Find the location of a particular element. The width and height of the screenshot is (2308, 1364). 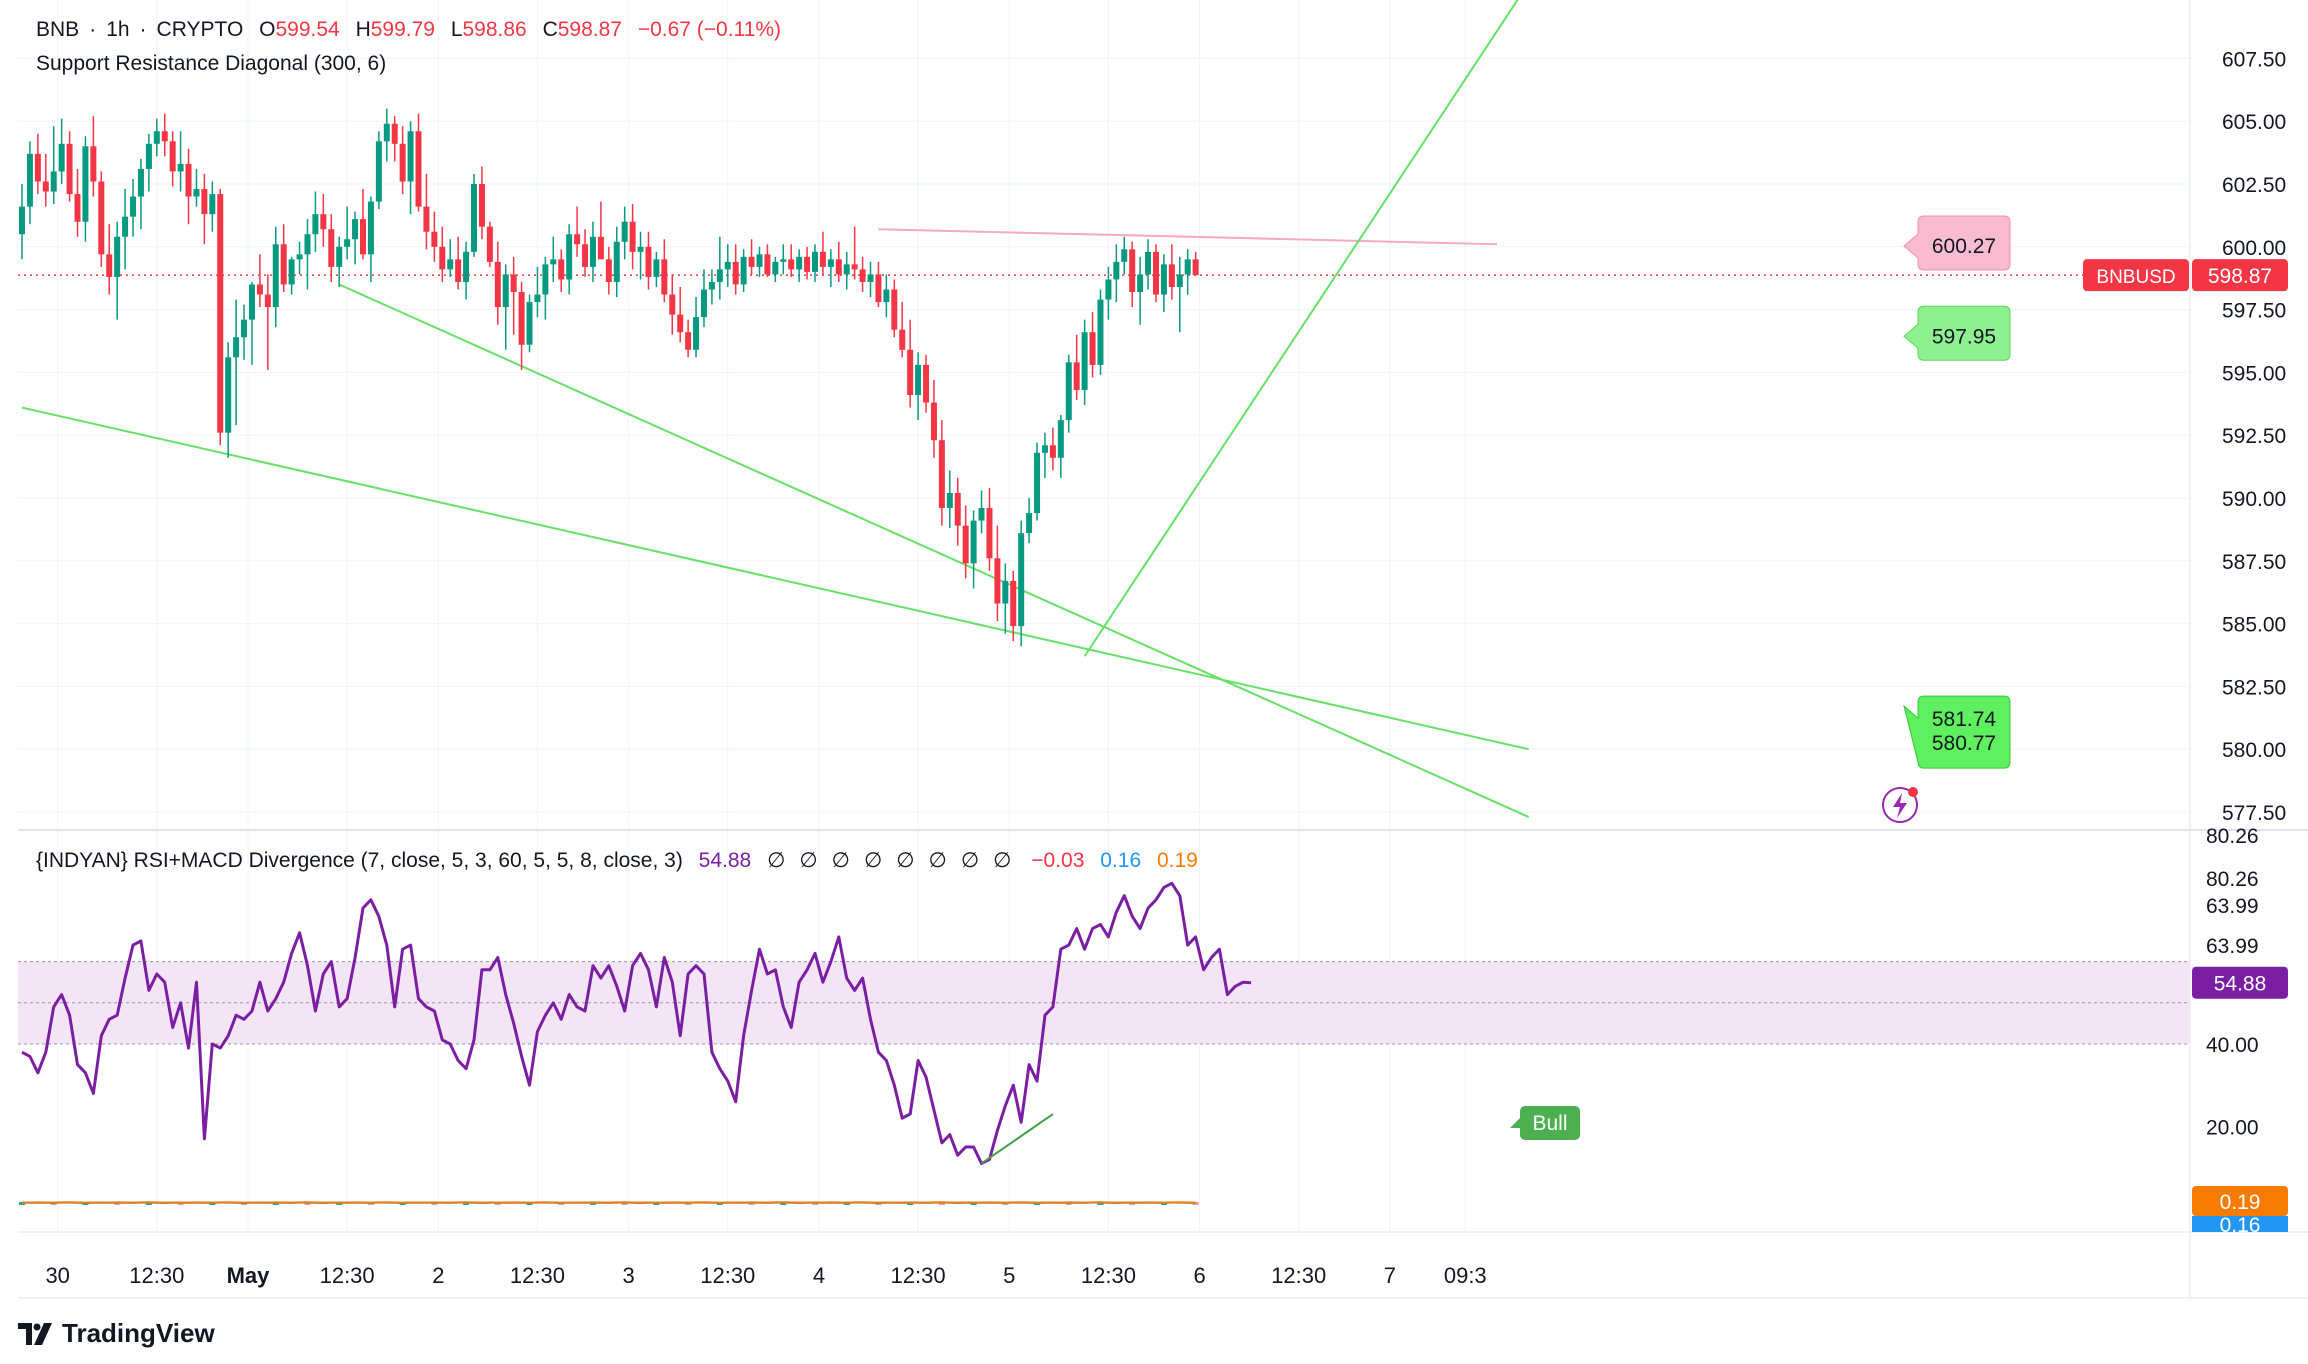

legend-symbol: BNB is located at coordinates (57, 29).